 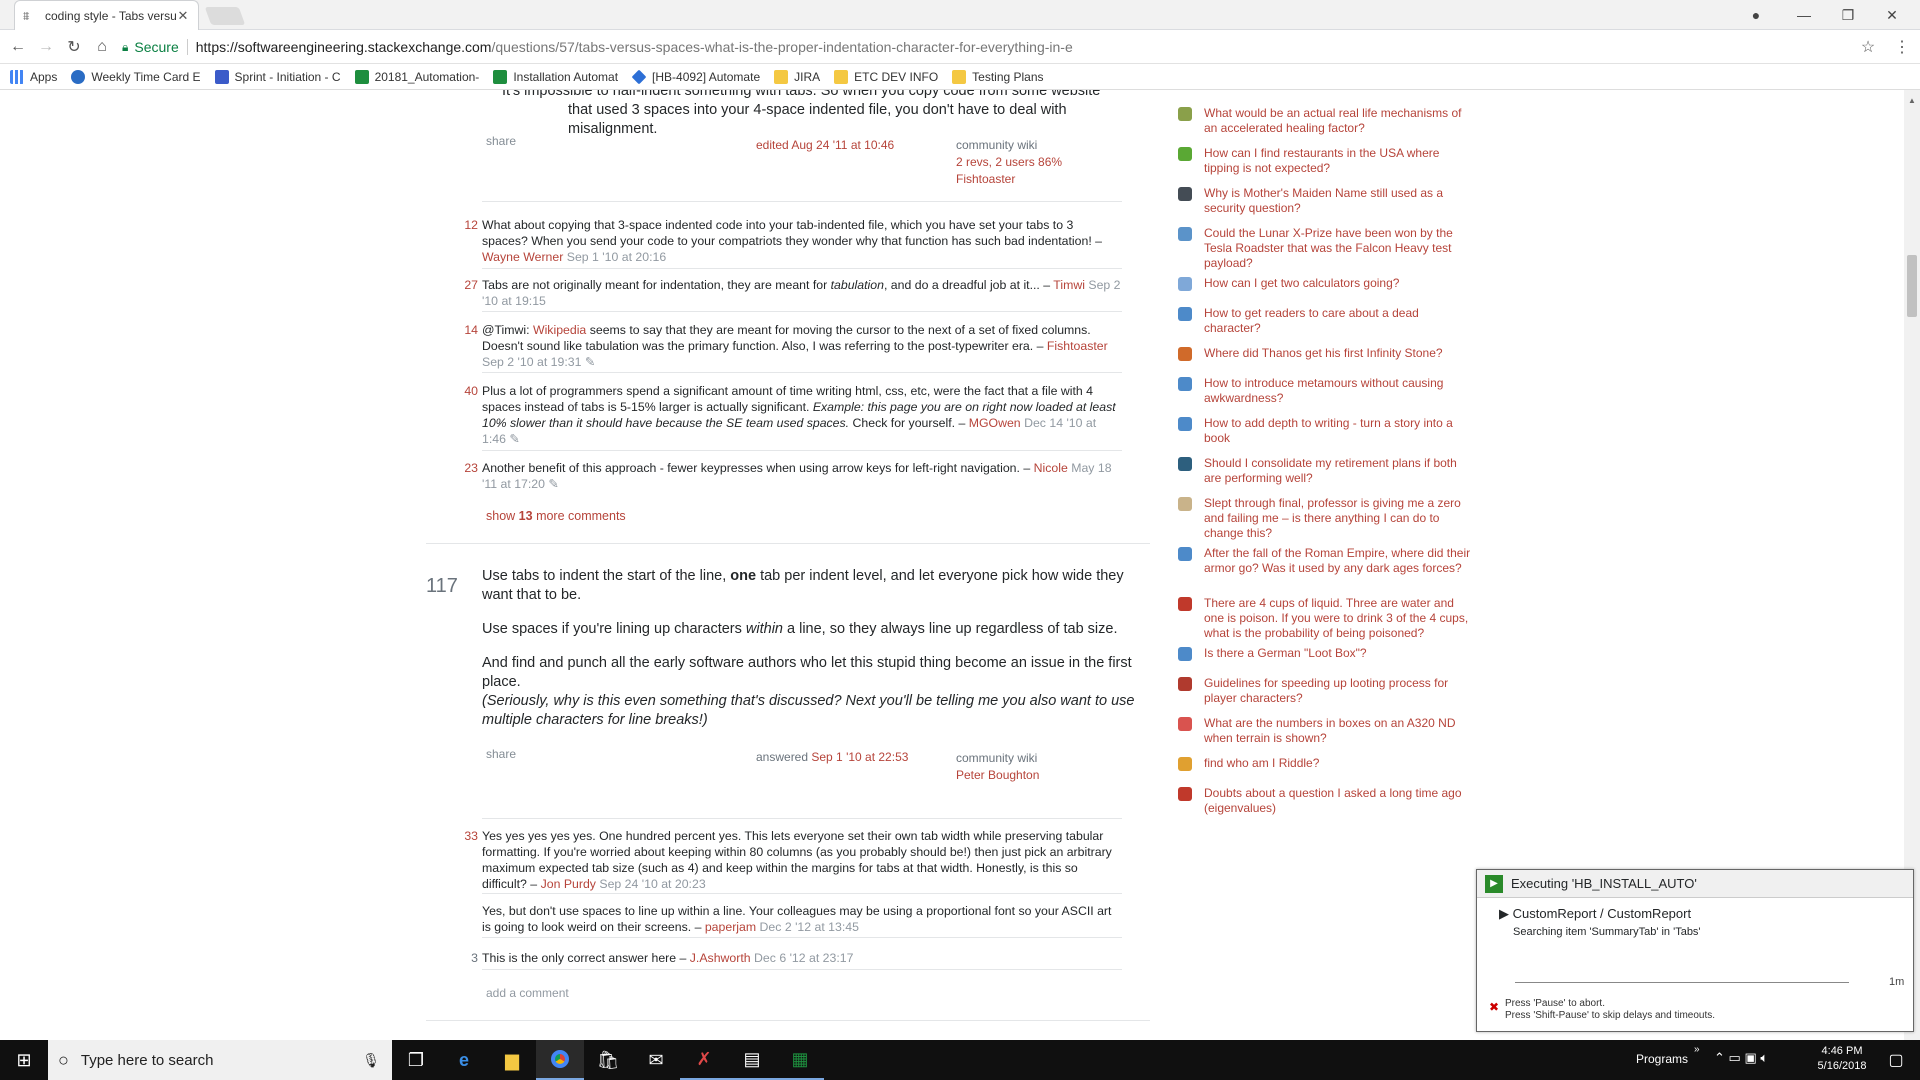 What do you see at coordinates (1912, 286) in the screenshot?
I see `scrollbar-thumb` at bounding box center [1912, 286].